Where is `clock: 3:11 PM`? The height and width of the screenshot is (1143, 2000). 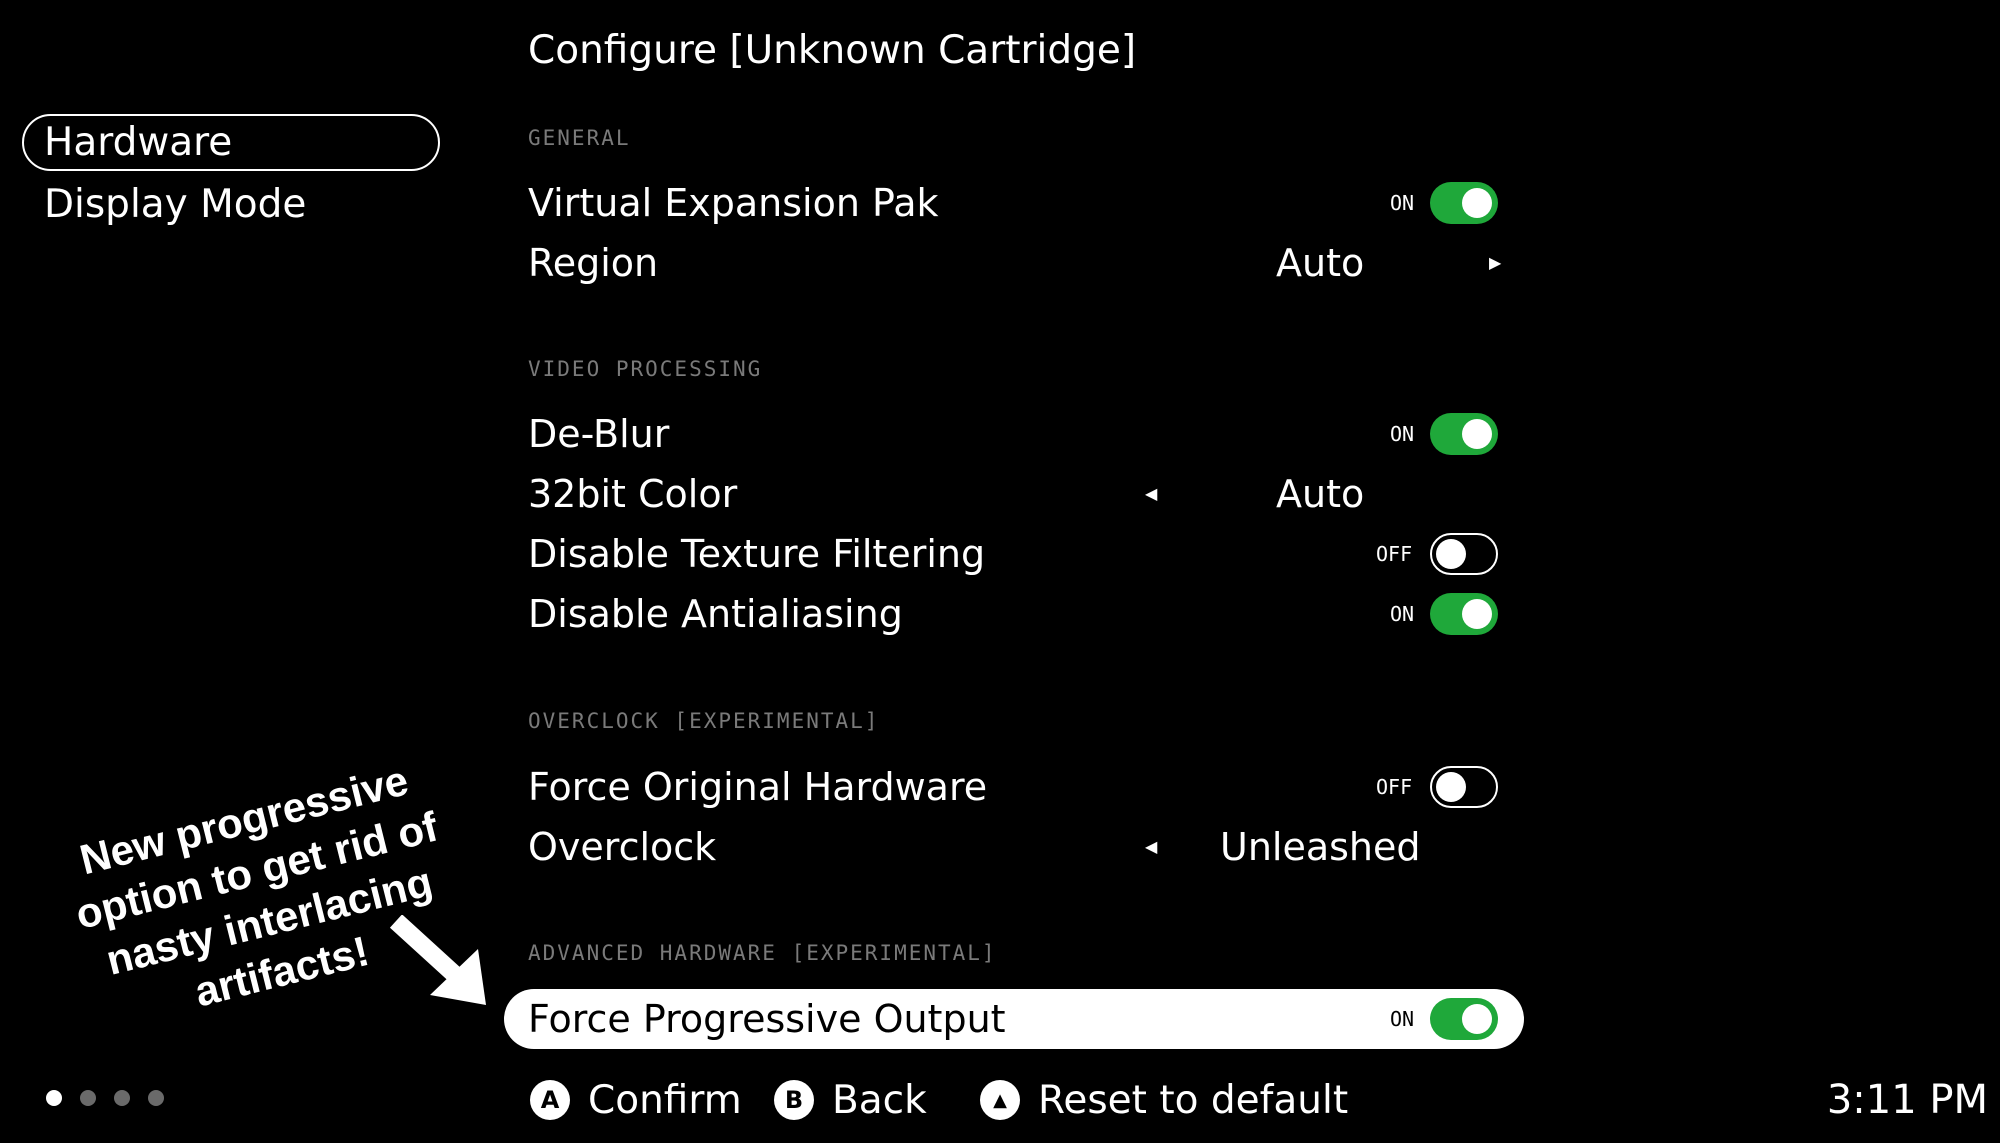
clock: 3:11 PM is located at coordinates (1907, 1100).